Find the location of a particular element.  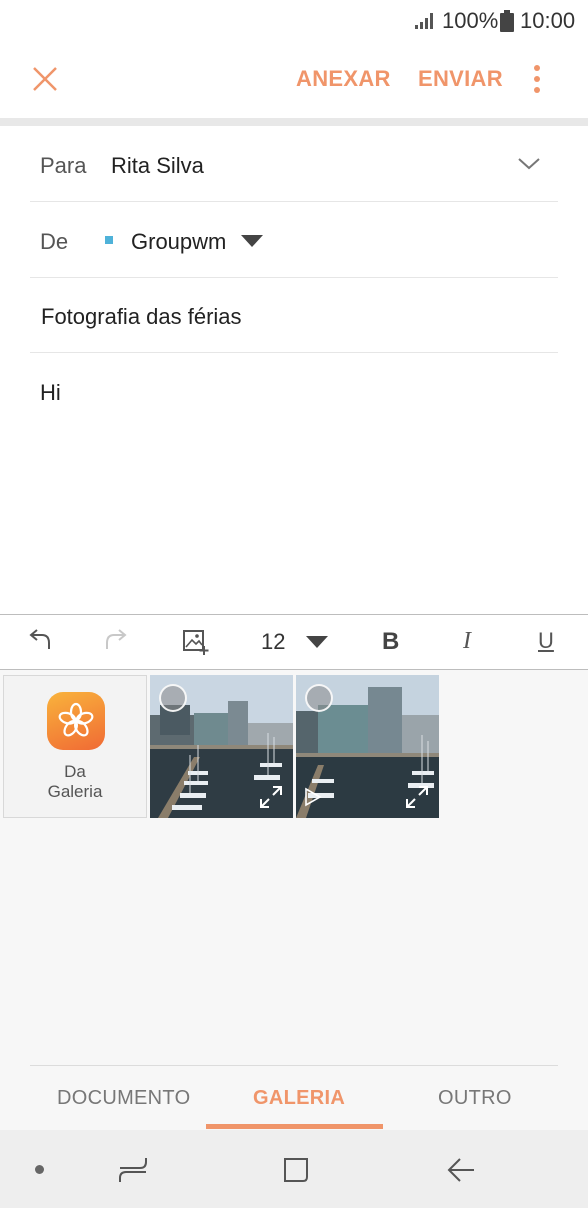

nav-dot-icon is located at coordinates (39, 1169).